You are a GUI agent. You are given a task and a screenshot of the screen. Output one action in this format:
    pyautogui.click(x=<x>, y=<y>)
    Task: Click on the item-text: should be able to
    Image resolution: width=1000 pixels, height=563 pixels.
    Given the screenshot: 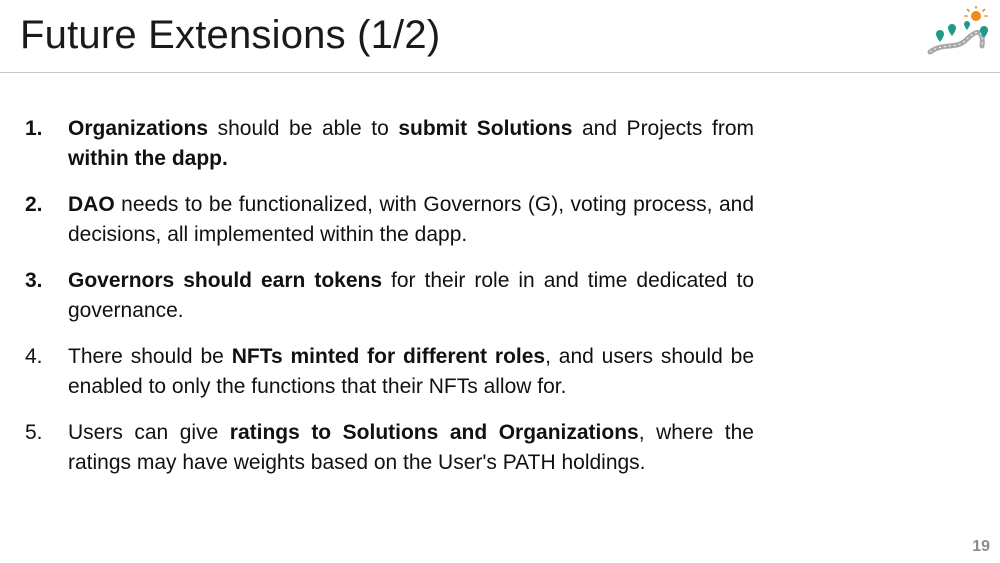 What is the action you would take?
    pyautogui.click(x=303, y=128)
    